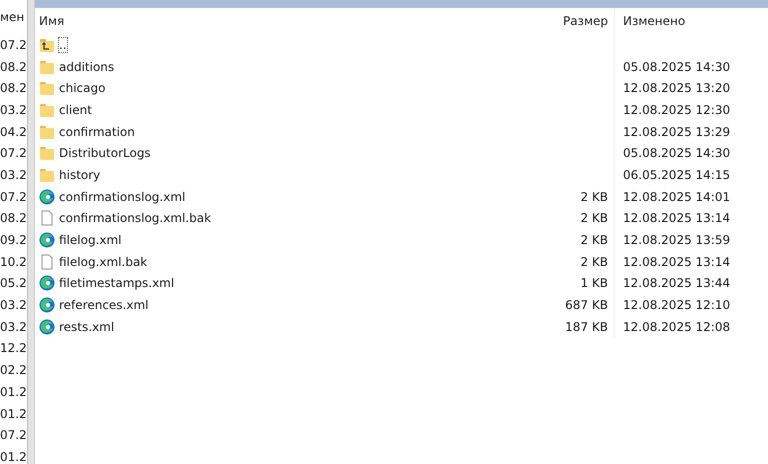 The width and height of the screenshot is (768, 464). Describe the element at coordinates (105, 153) in the screenshot. I see `file-name: DistributorLogs` at that location.